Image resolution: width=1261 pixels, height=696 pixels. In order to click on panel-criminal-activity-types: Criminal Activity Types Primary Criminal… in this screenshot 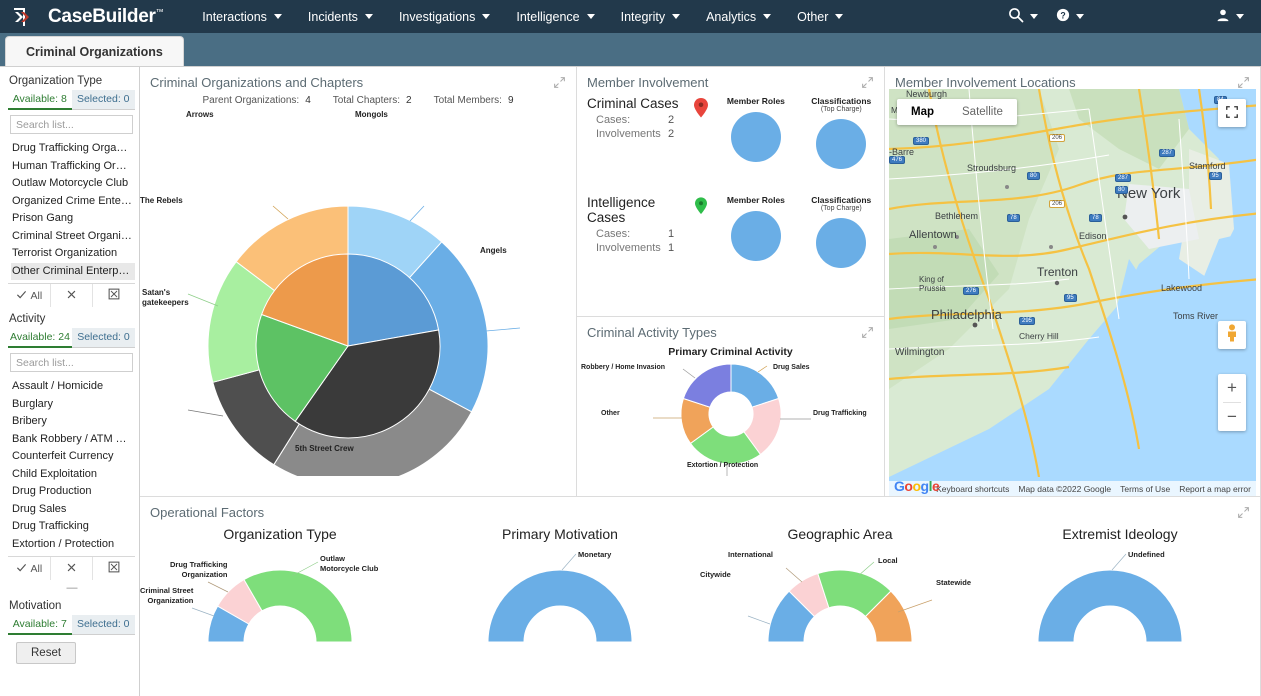, I will do `click(731, 407)`.